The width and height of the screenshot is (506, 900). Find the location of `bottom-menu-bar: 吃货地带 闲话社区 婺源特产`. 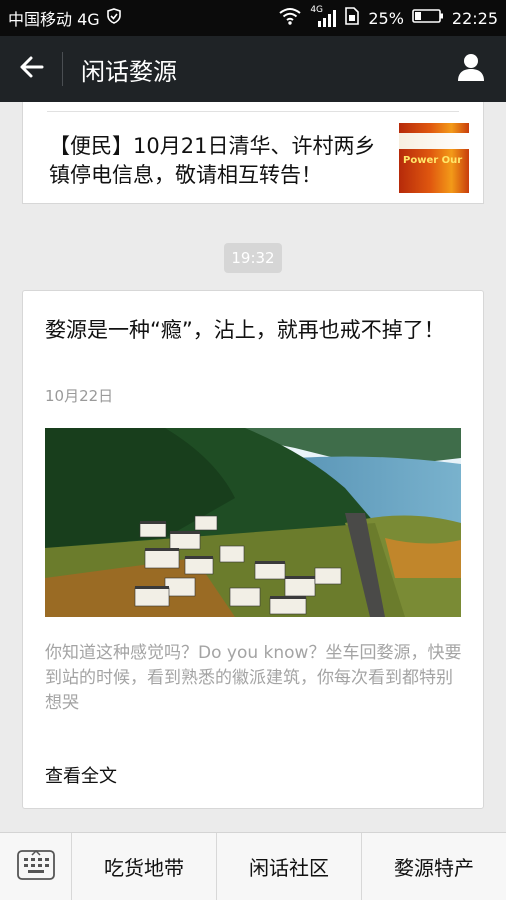

bottom-menu-bar: 吃货地带 闲话社区 婺源特产 is located at coordinates (253, 866).